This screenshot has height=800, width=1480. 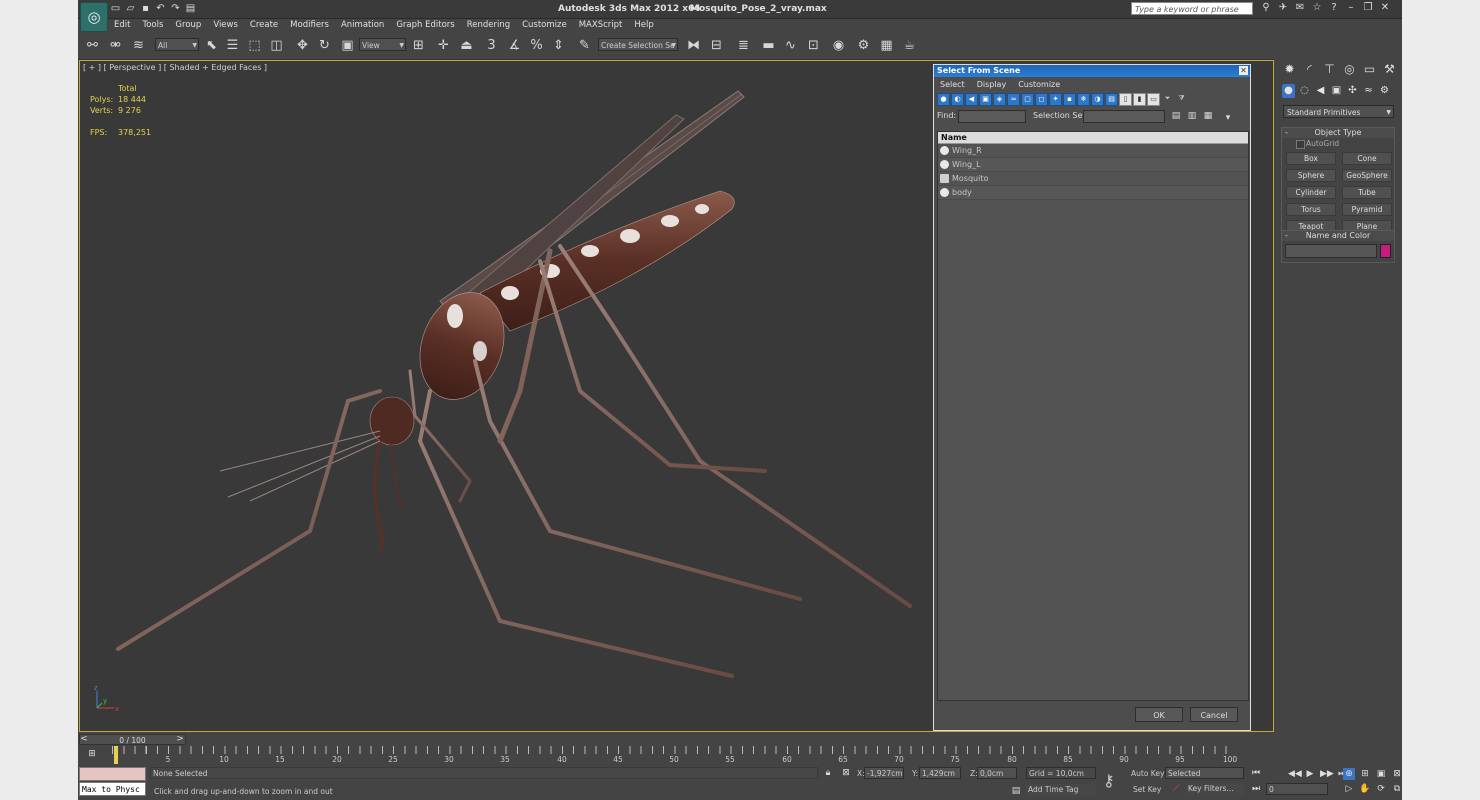 What do you see at coordinates (84, 739) in the screenshot?
I see `slider-prev-icon: <` at bounding box center [84, 739].